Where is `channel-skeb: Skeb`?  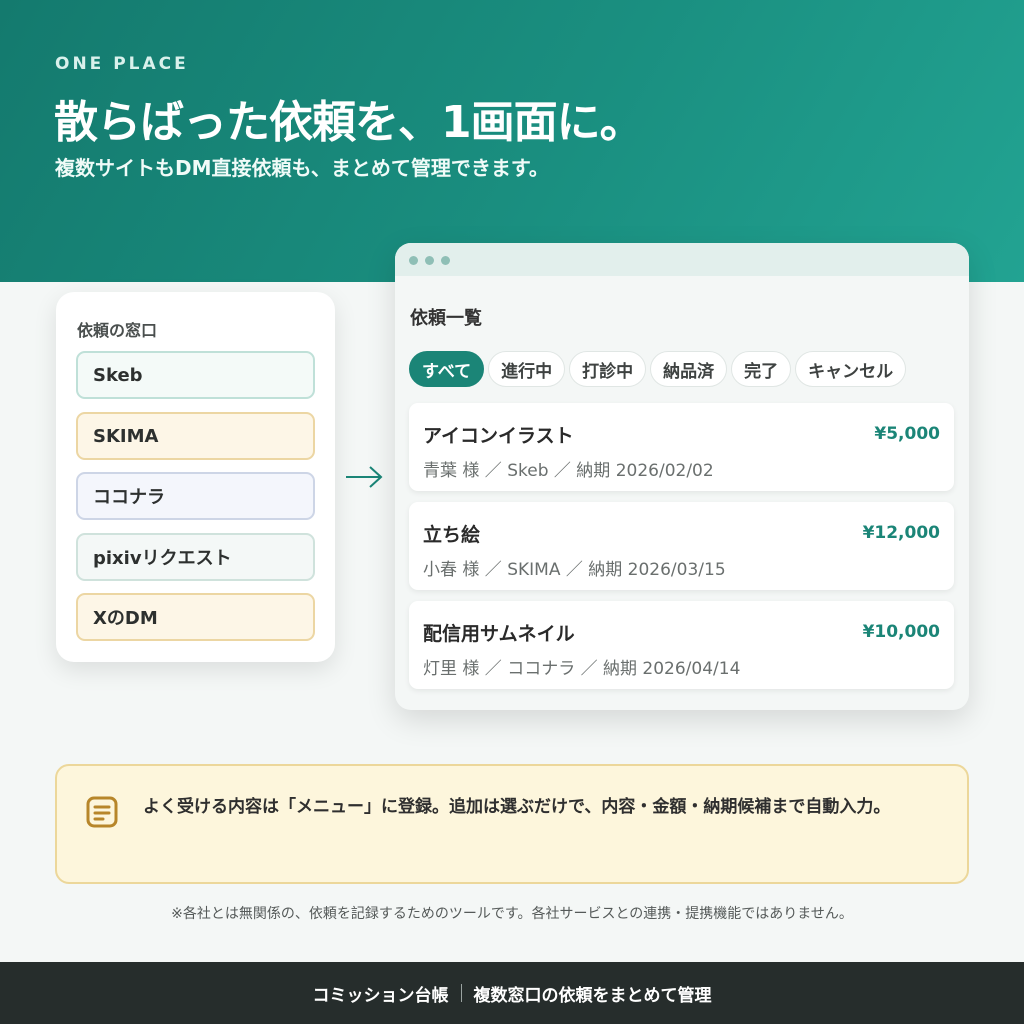 channel-skeb: Skeb is located at coordinates (195, 375).